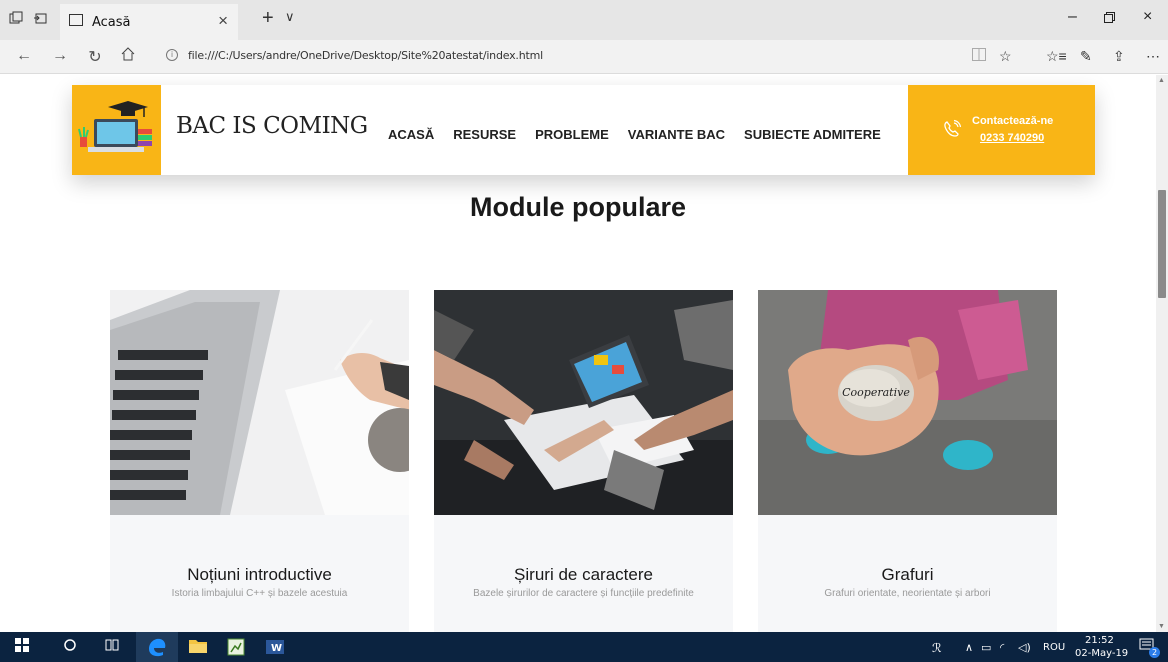  What do you see at coordinates (128, 56) in the screenshot?
I see `home-icon` at bounding box center [128, 56].